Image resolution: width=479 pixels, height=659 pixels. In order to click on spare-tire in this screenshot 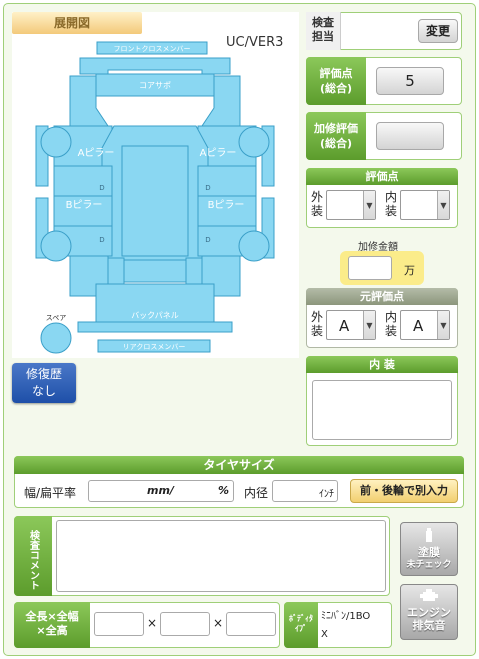, I will do `click(56, 338)`.